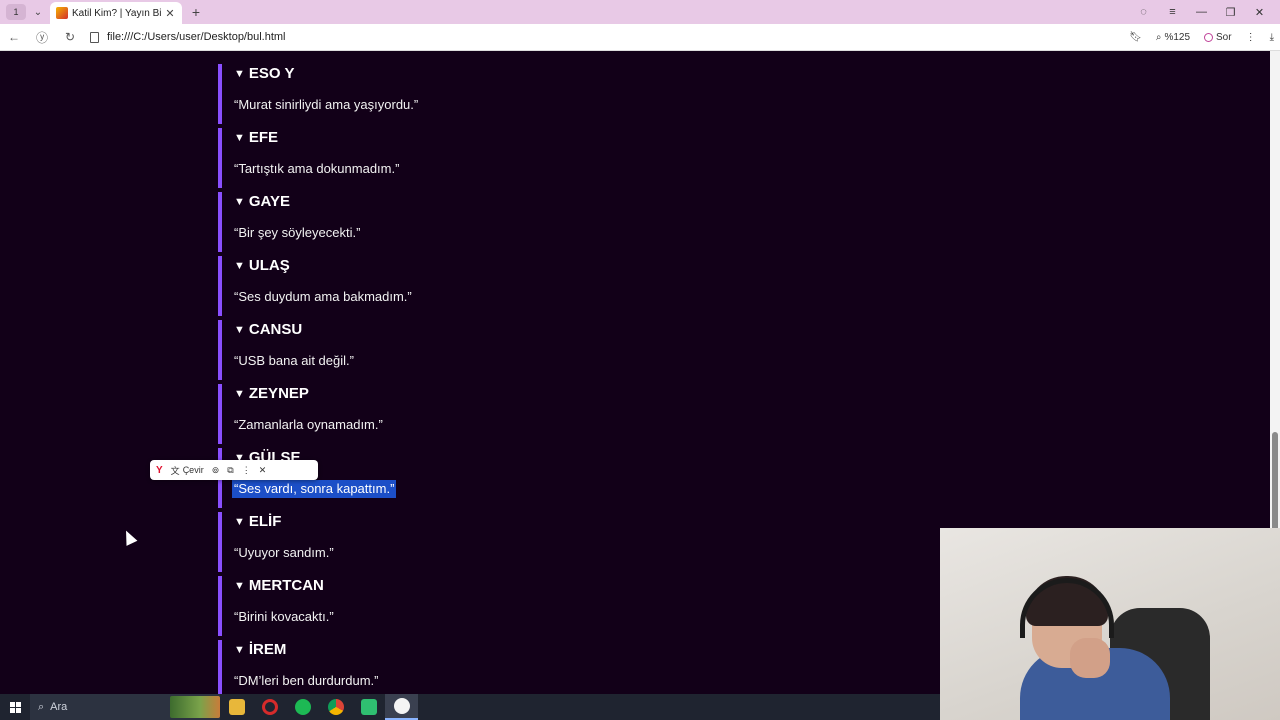 The width and height of the screenshot is (1280, 720). I want to click on taskbar-yandex-browser, so click(401, 707).